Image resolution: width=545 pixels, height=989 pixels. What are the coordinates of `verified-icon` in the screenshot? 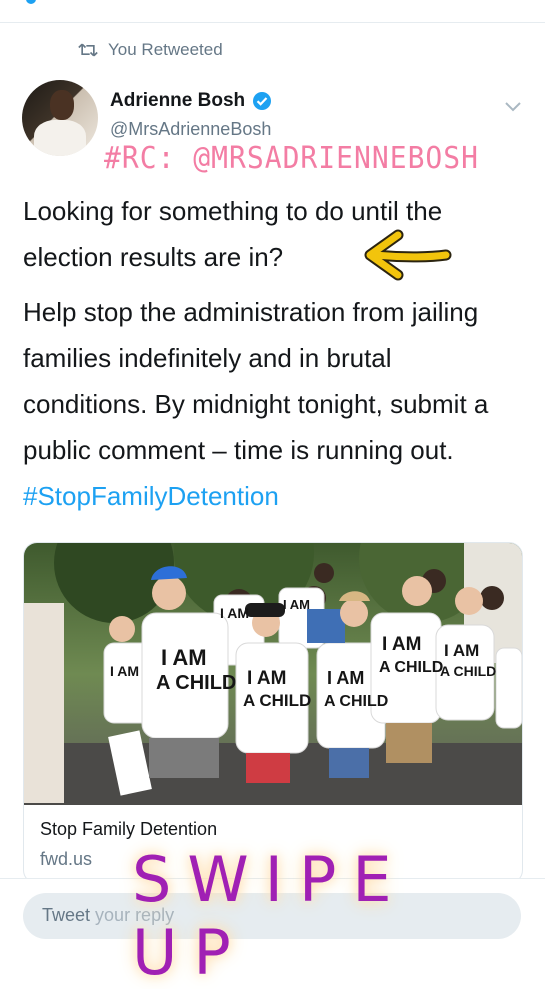 It's located at (262, 101).